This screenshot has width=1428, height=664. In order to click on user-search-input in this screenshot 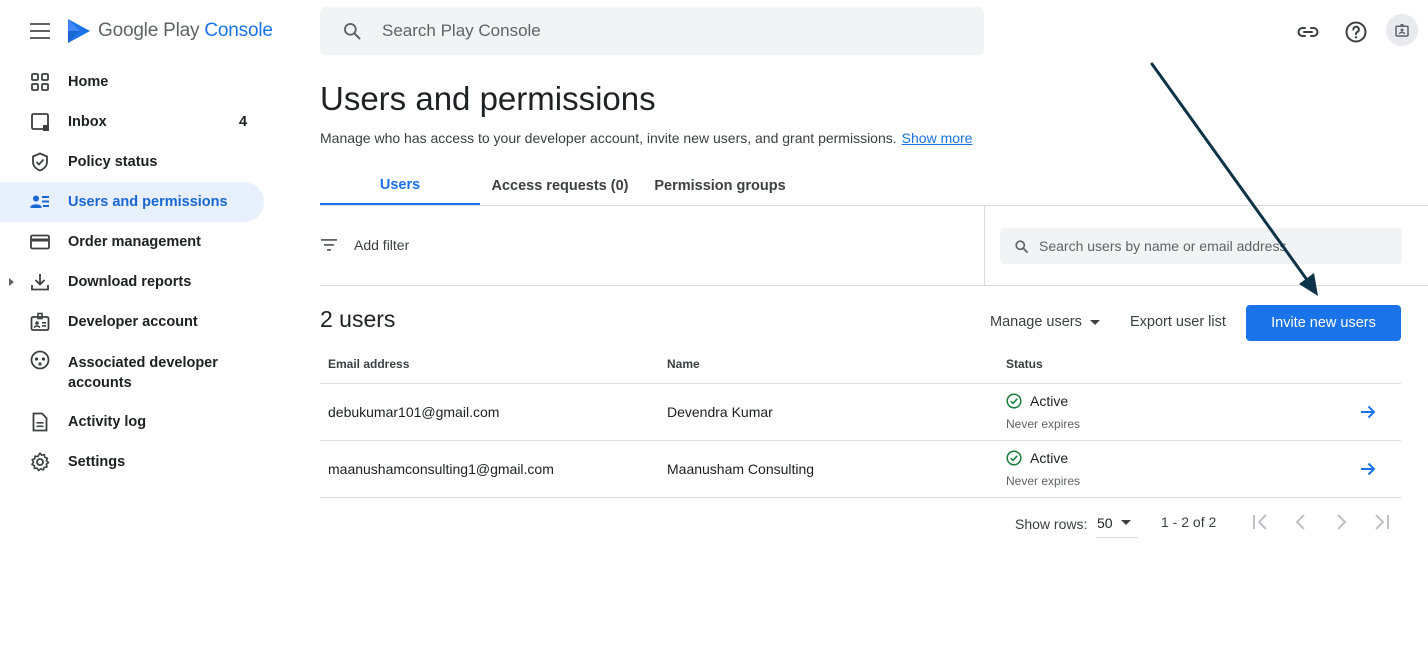, I will do `click(1214, 246)`.